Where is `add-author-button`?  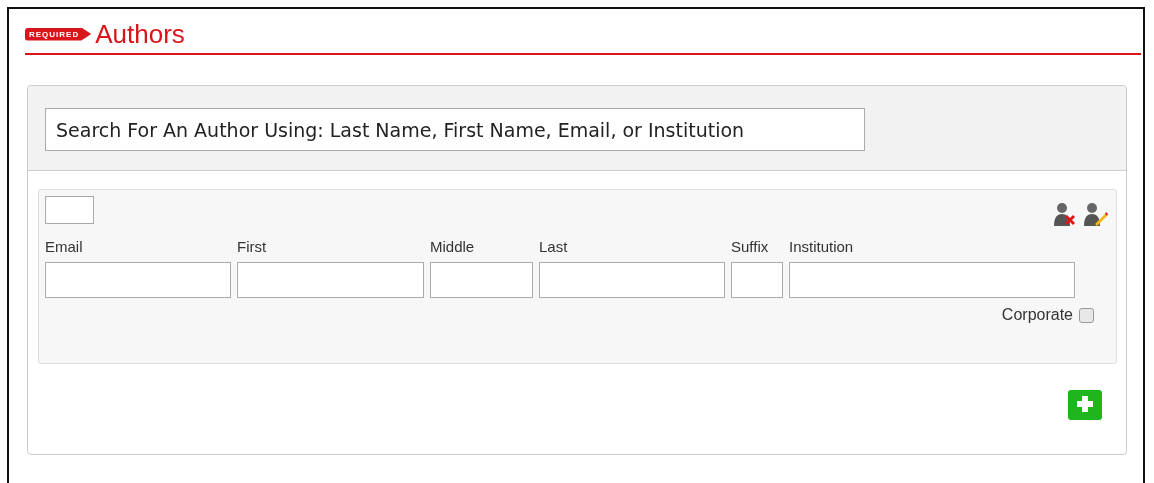
add-author-button is located at coordinates (1085, 405).